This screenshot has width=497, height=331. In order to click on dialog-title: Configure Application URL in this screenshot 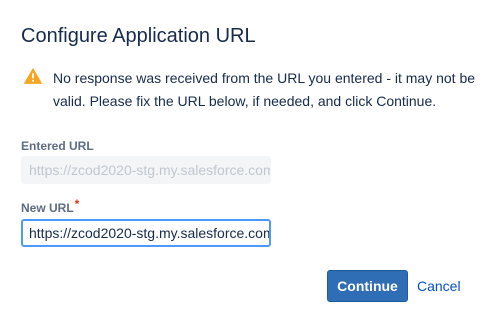, I will do `click(138, 36)`.